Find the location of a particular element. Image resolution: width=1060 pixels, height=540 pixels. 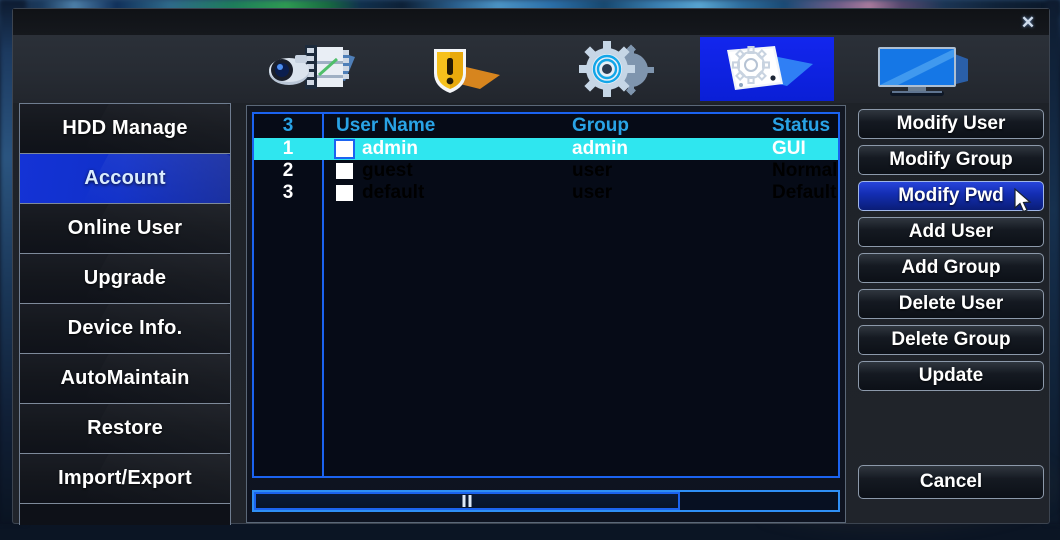

cancel-button: Cancel is located at coordinates (951, 482).